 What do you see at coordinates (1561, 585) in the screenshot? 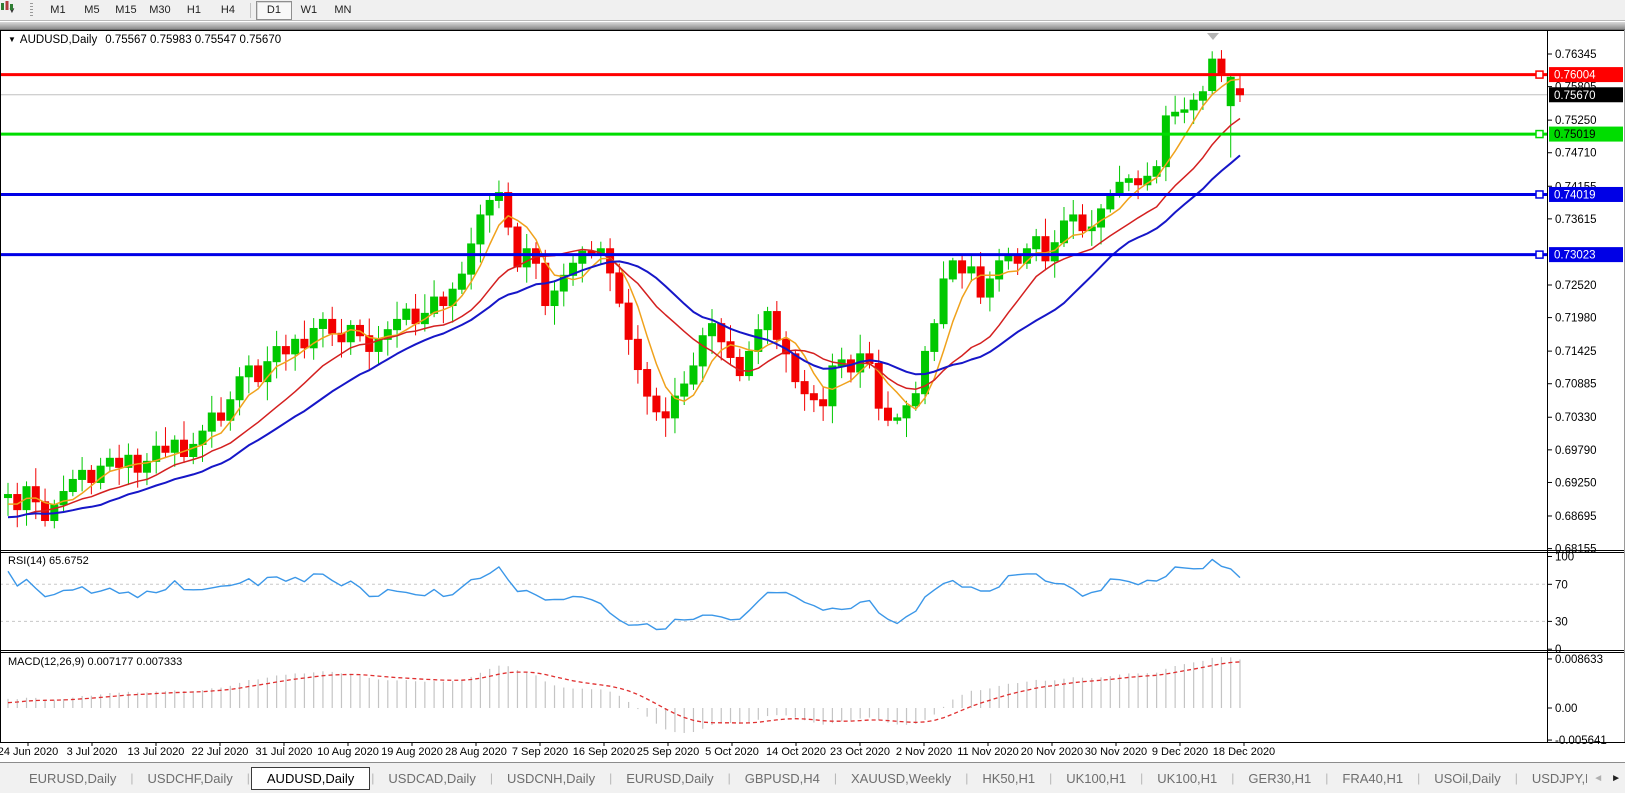
I see `rsi-tick-label: 70` at bounding box center [1561, 585].